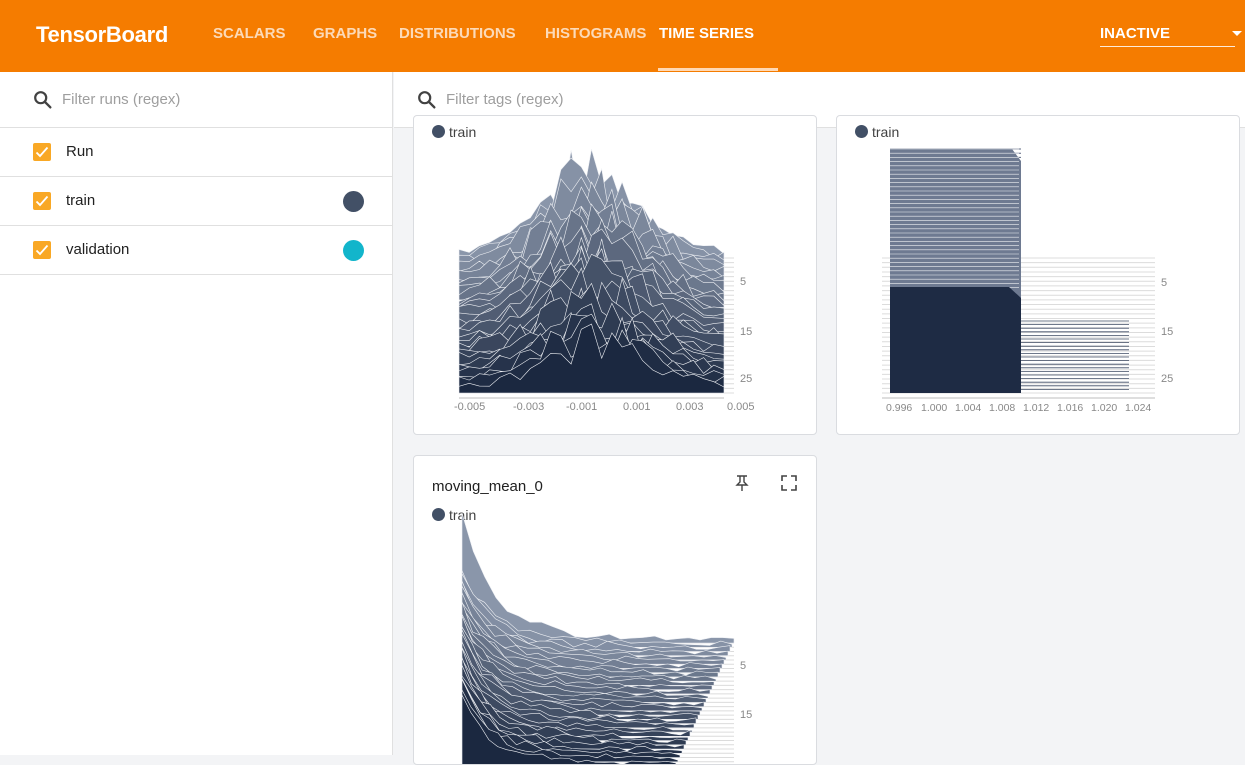 The width and height of the screenshot is (1245, 765). What do you see at coordinates (934, 408) in the screenshot?
I see `x-tick-label: 1.000` at bounding box center [934, 408].